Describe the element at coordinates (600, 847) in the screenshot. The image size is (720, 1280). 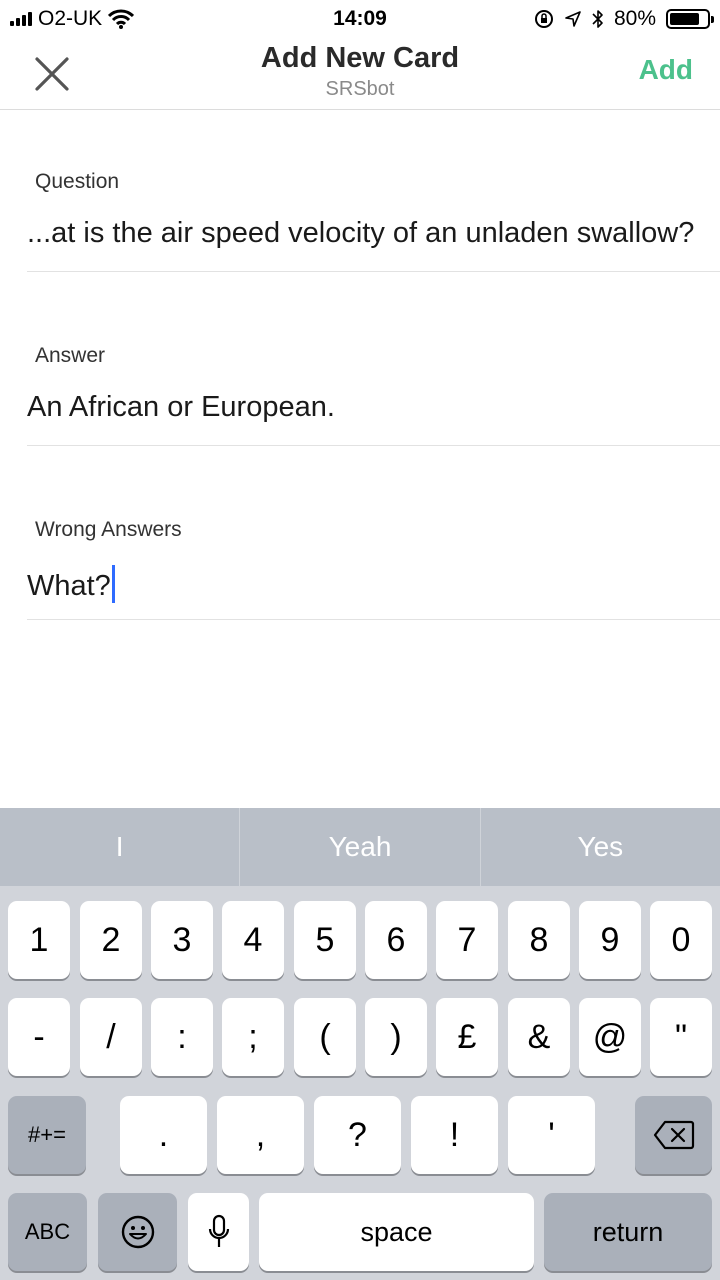
I see `suggestion-3: Yes` at that location.